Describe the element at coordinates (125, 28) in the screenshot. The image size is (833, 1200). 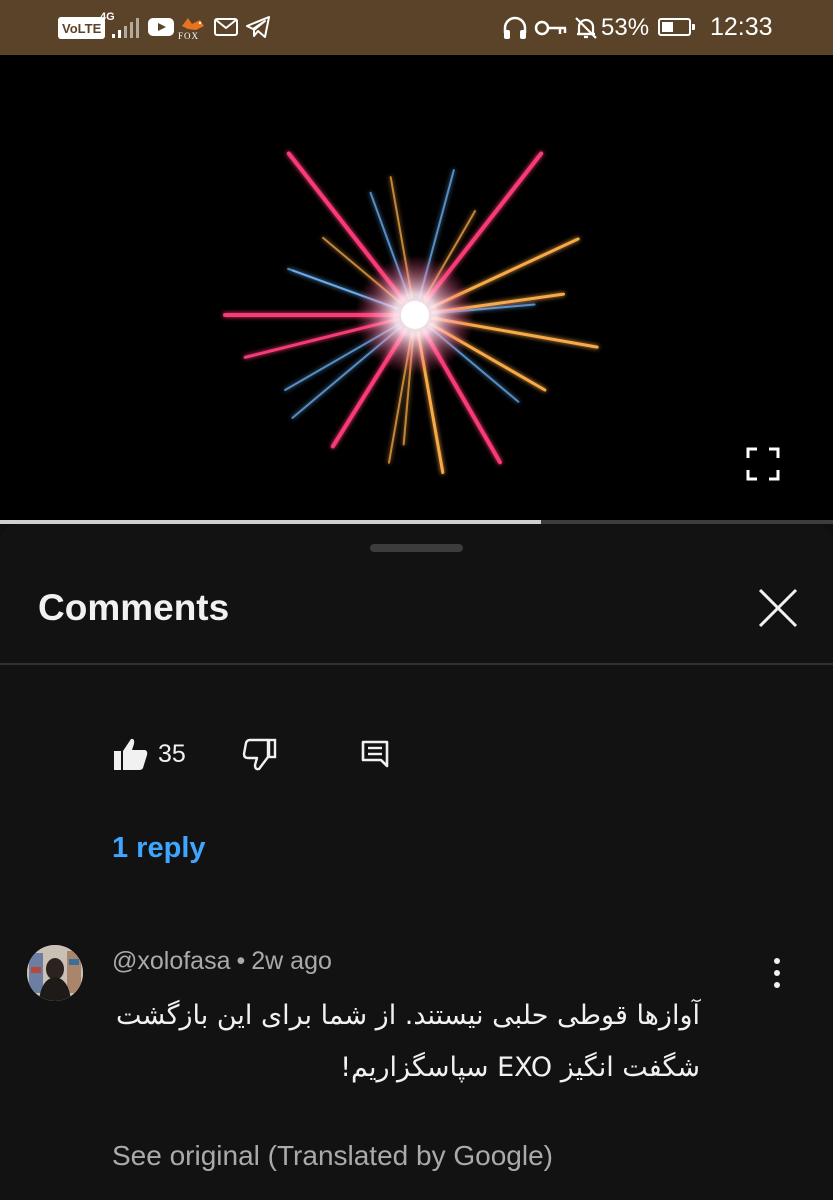
I see `signal-icon` at that location.